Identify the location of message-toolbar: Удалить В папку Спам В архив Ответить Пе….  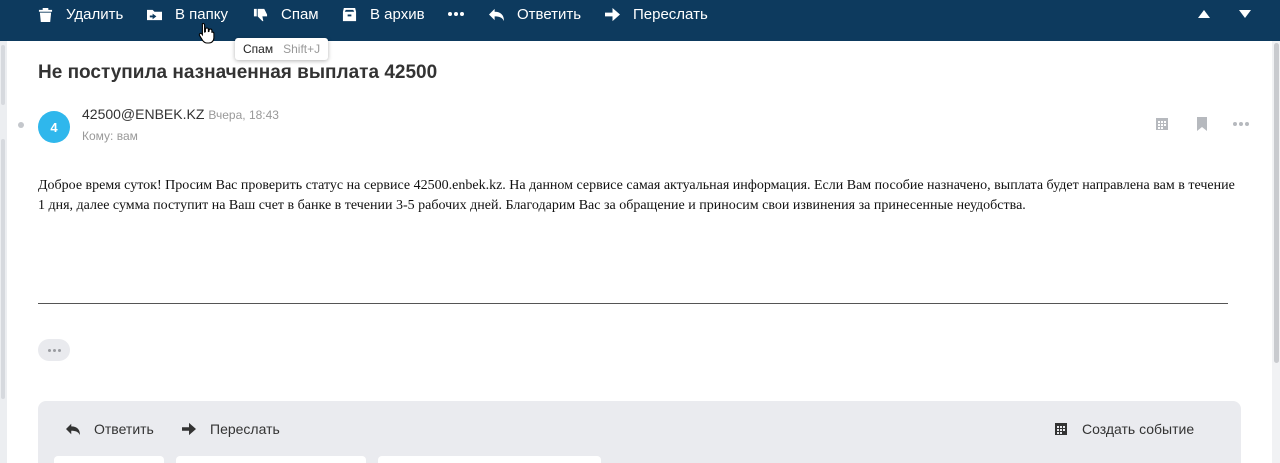
(640, 20).